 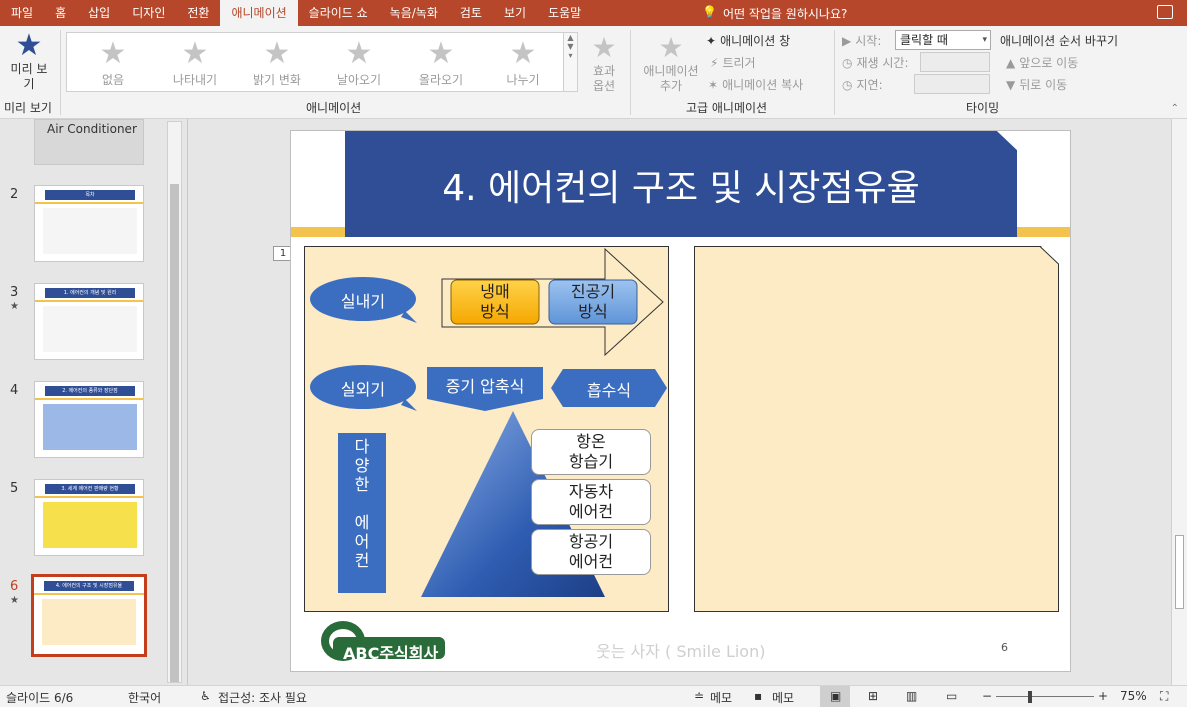 What do you see at coordinates (847, 40) in the screenshot?
I see `play-icon: ▶` at bounding box center [847, 40].